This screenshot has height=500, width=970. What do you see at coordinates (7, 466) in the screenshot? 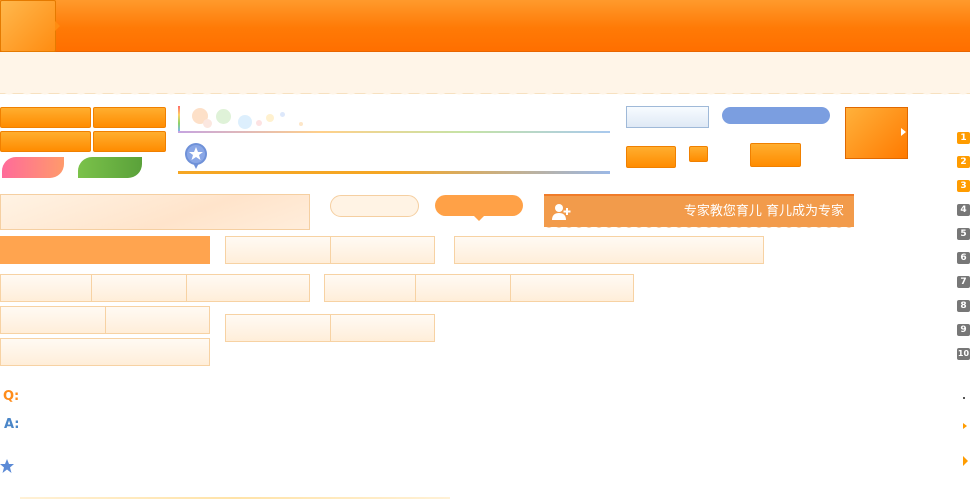
I see `star-icon` at bounding box center [7, 466].